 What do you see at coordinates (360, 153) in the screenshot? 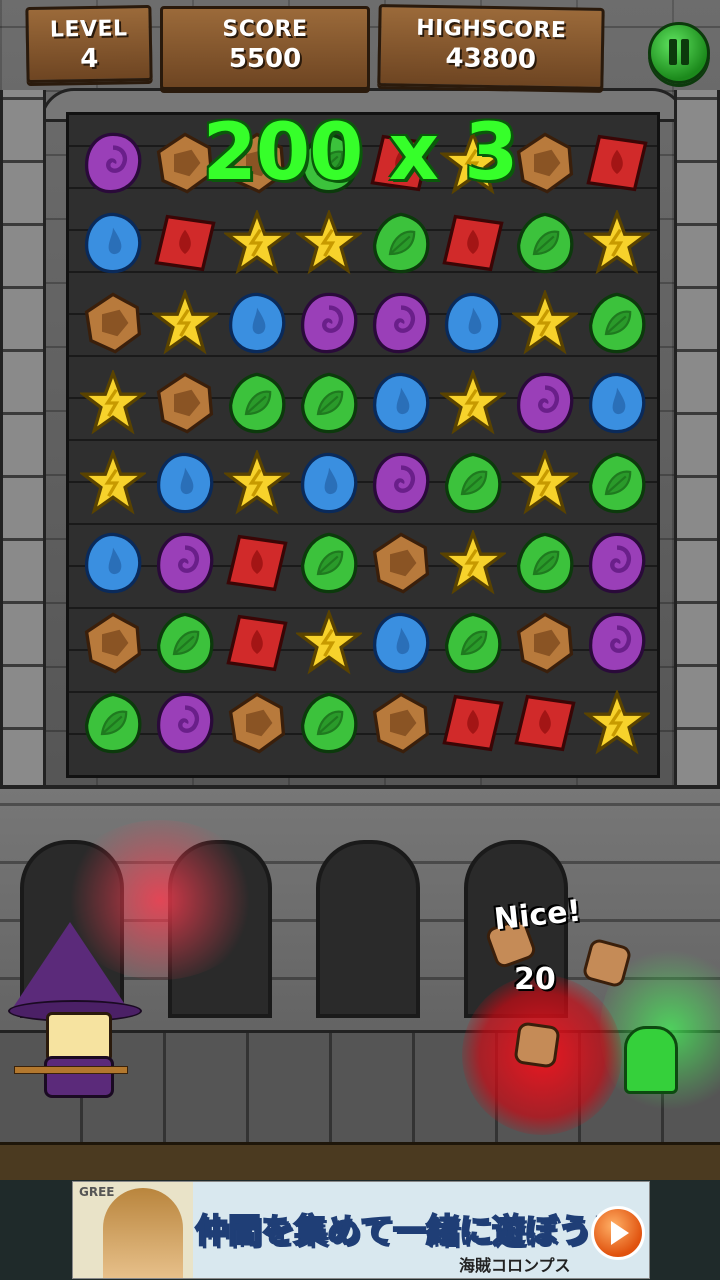
I see `combo-text: 200 x 3` at bounding box center [360, 153].